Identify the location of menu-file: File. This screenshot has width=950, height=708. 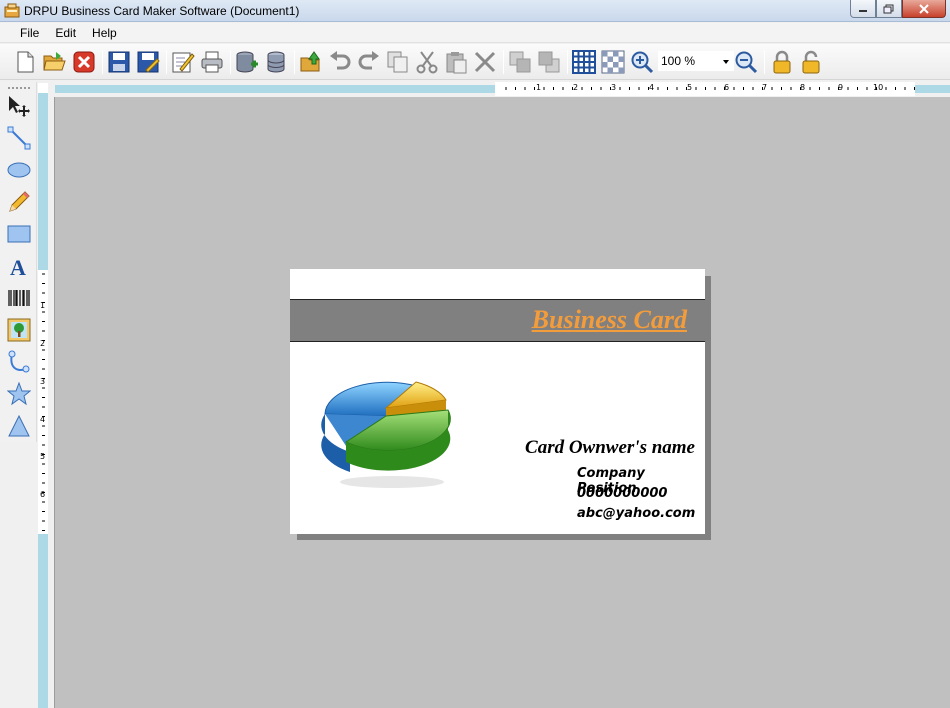
(29, 32).